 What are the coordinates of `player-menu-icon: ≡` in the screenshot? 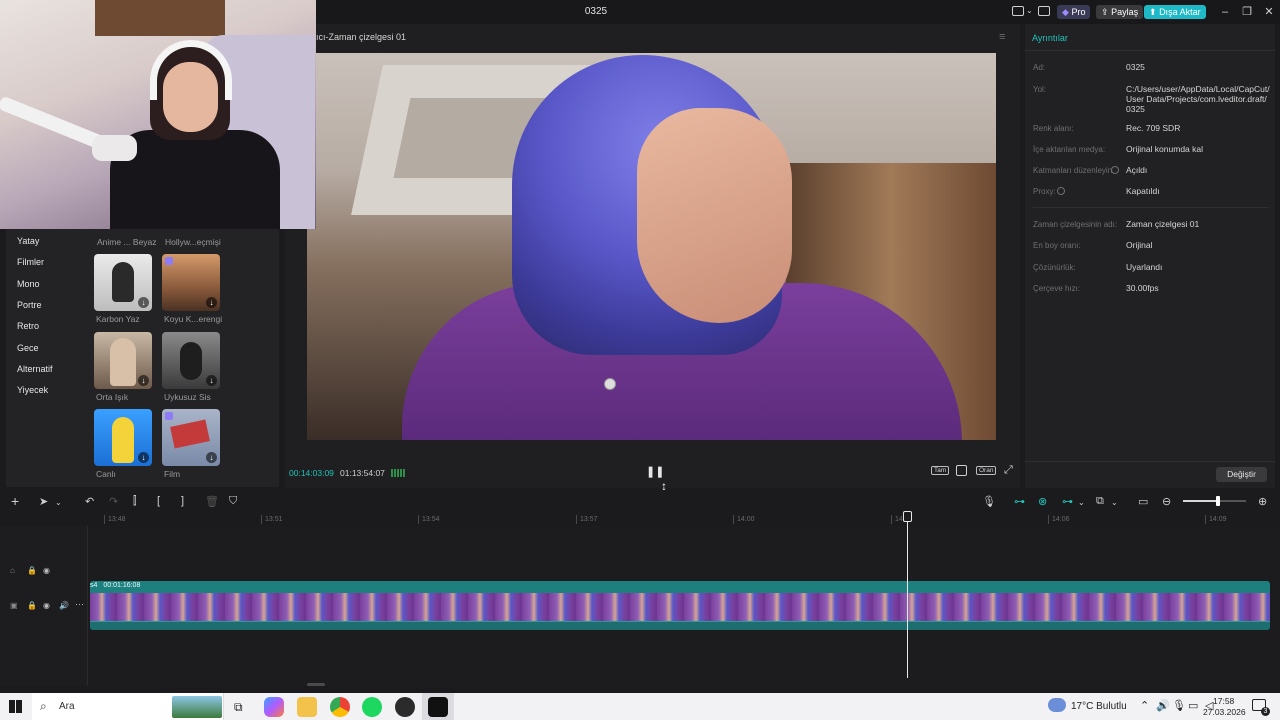 It's located at (1002, 37).